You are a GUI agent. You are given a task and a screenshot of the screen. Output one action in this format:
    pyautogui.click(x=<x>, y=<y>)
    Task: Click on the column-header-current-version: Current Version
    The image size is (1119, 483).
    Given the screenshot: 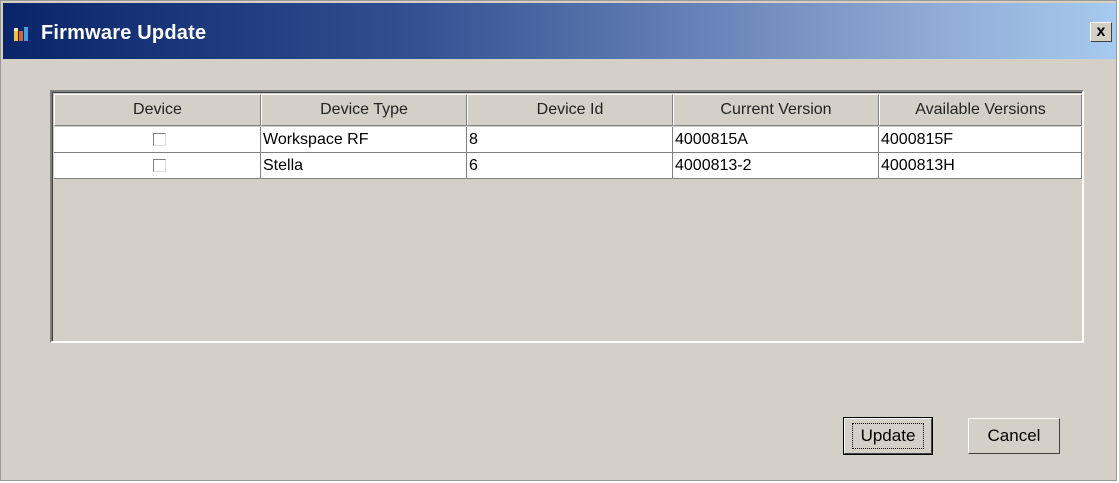 What is the action you would take?
    pyautogui.click(x=776, y=110)
    